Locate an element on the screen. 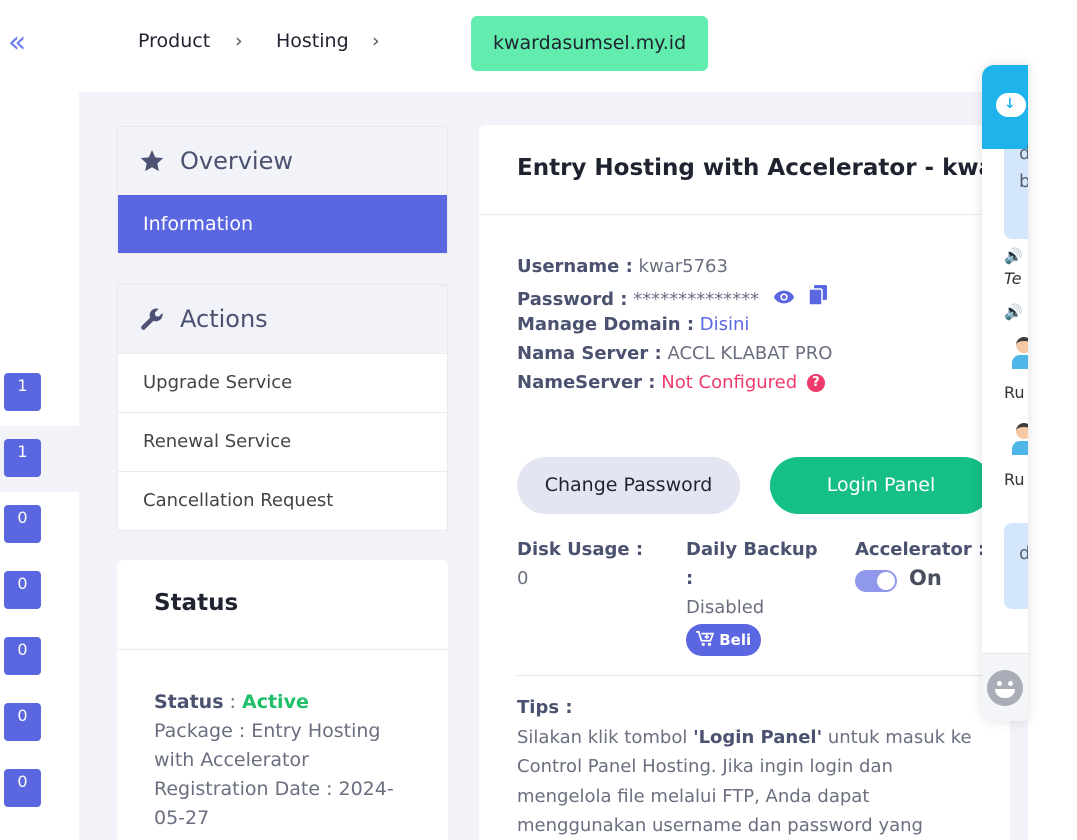 The image size is (1077, 840). chat-header: ↓ is located at coordinates (1005, 107).